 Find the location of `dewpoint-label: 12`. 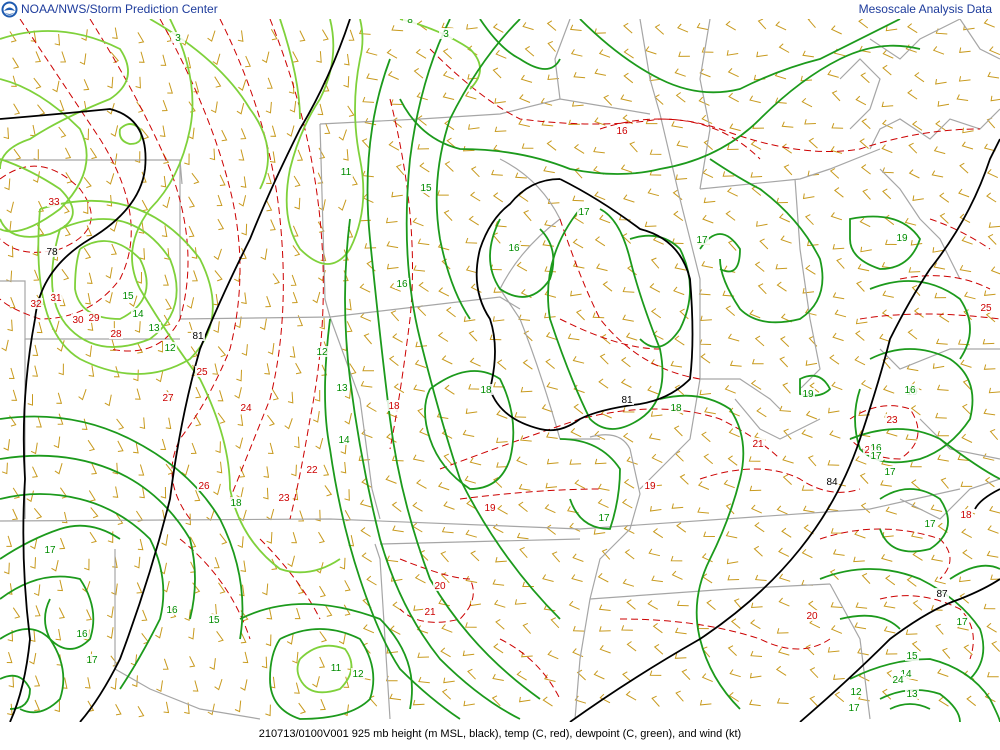

dewpoint-label: 12 is located at coordinates (322, 352).